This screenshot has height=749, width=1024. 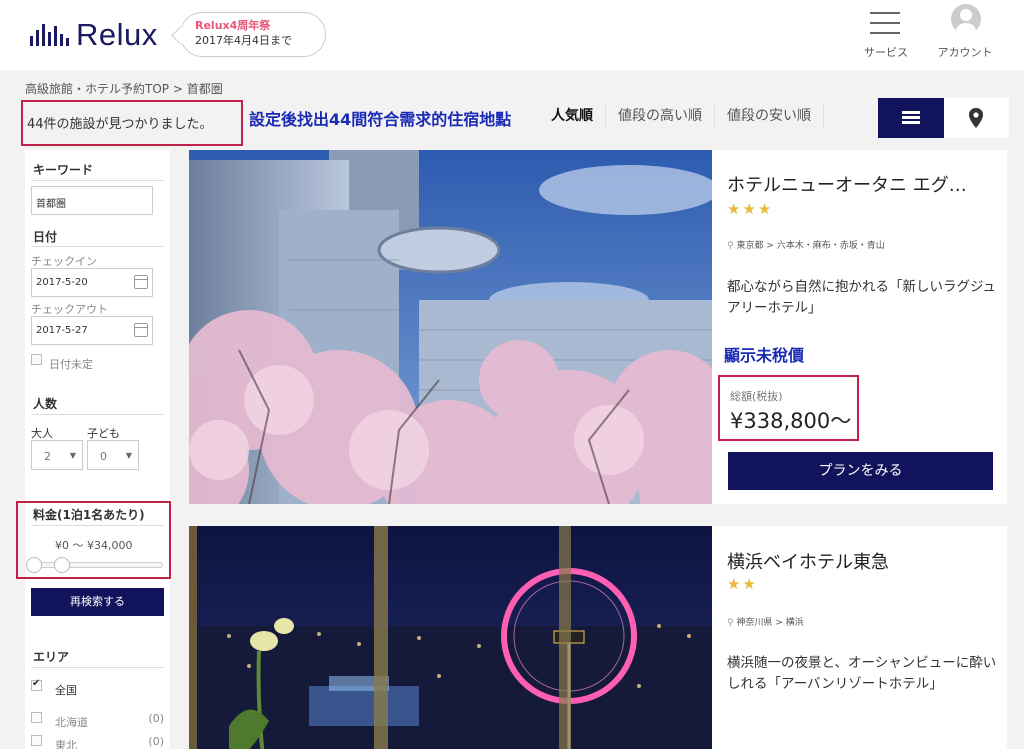 I want to click on price-filter-highlight, so click(x=93, y=540).